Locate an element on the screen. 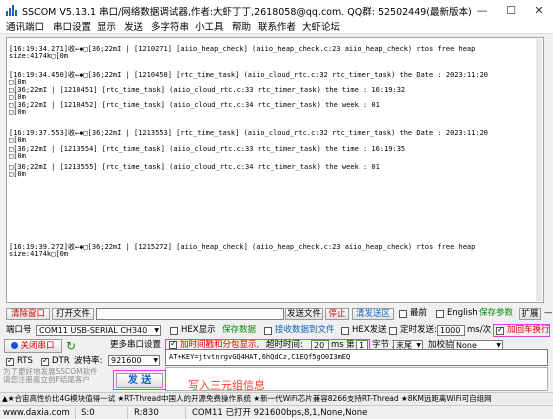 This screenshot has width=553, height=419. always-on-top-checkbox is located at coordinates (403, 314).